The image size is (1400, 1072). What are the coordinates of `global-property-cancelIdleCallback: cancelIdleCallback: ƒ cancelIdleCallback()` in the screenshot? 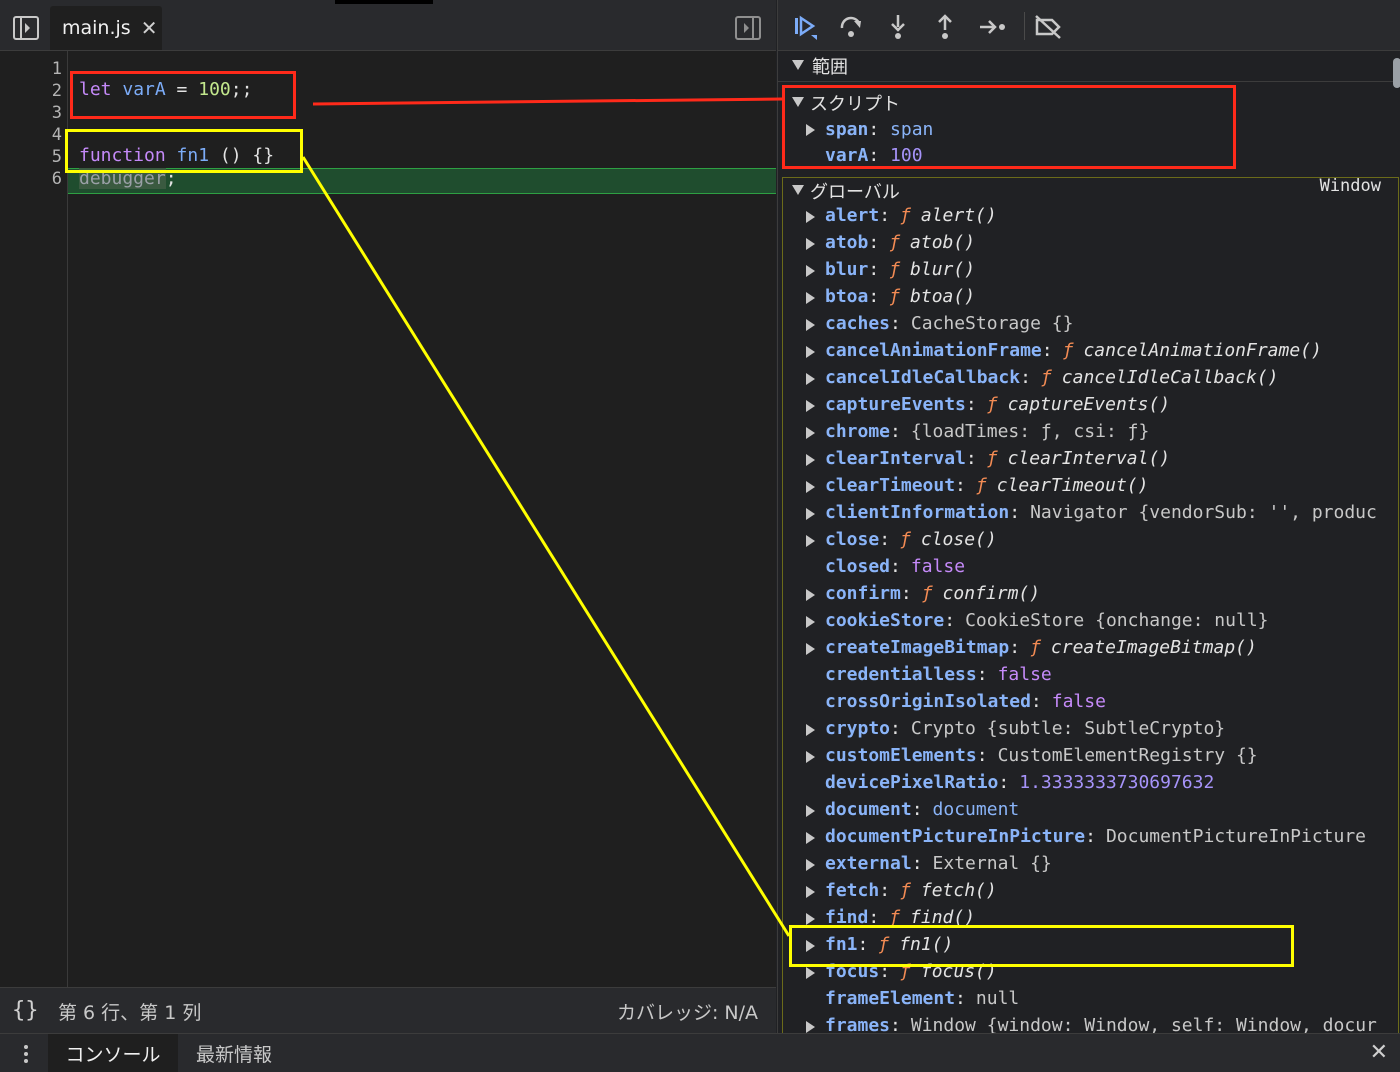 It's located at (1082, 378).